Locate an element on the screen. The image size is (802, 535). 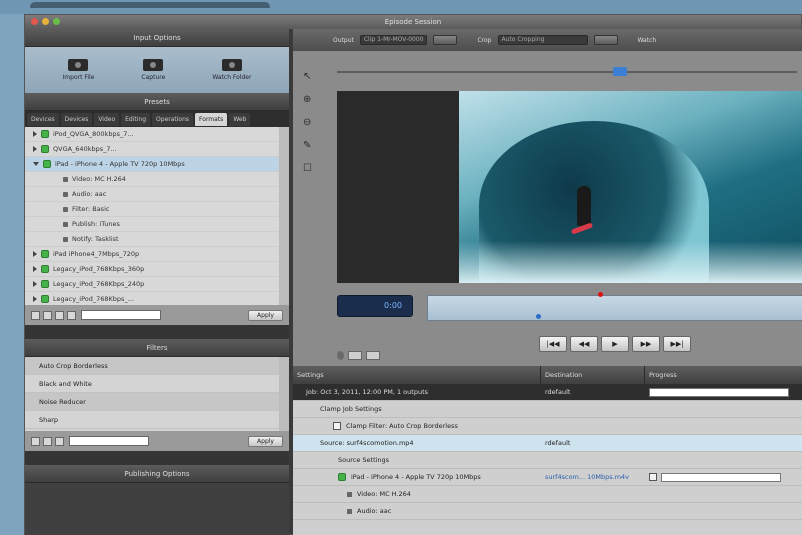
volume-button is located at coordinates (355, 355).